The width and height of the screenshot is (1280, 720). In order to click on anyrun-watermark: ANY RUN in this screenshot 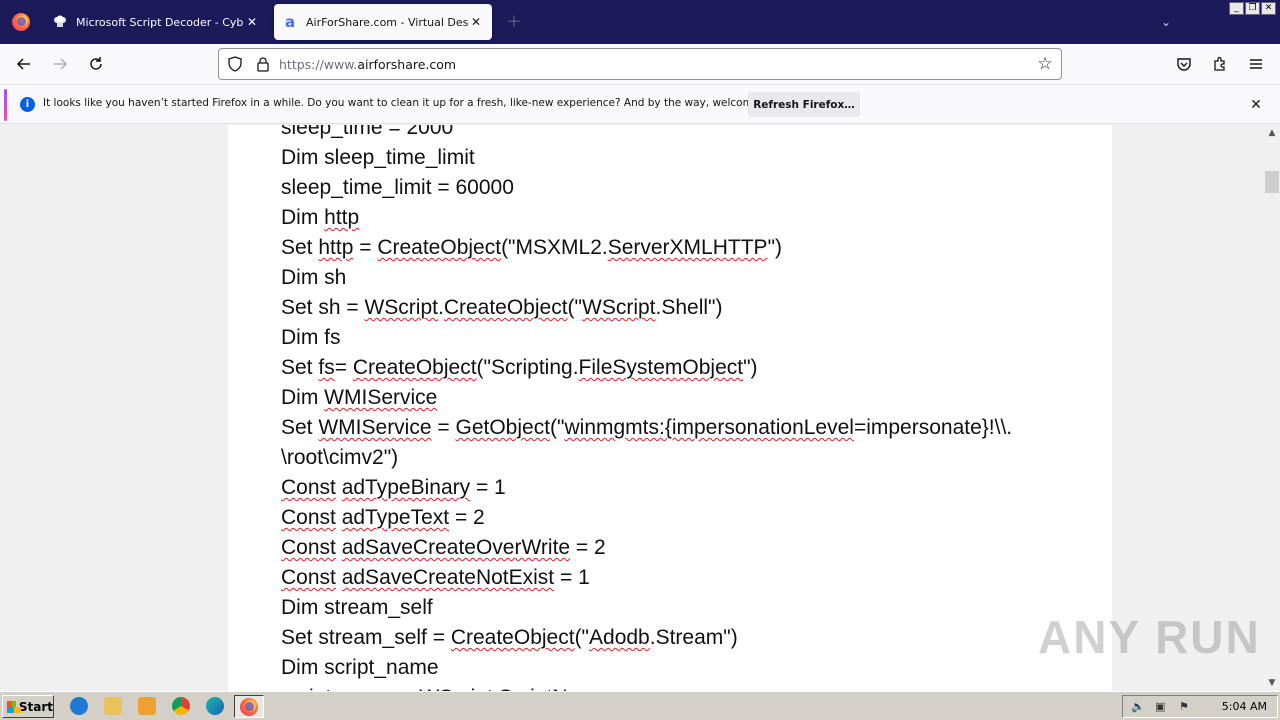, I will do `click(1149, 637)`.